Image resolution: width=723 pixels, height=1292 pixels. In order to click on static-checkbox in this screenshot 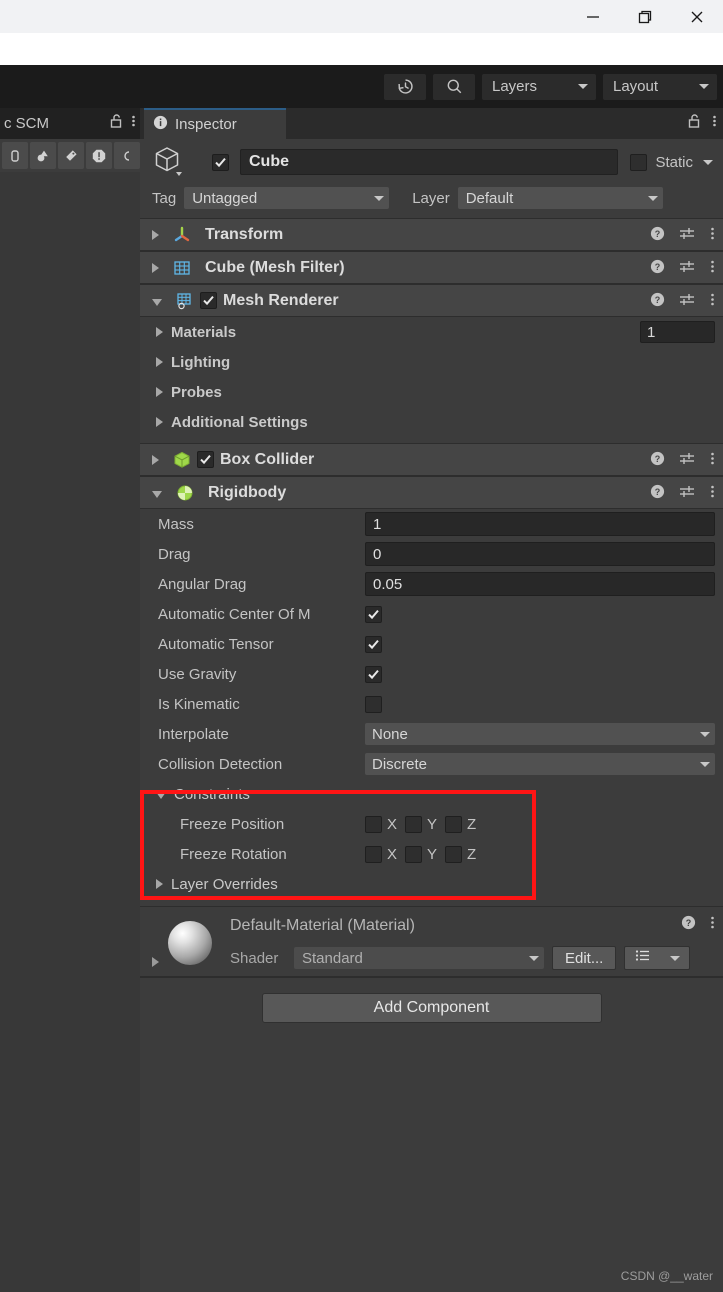, I will do `click(639, 162)`.